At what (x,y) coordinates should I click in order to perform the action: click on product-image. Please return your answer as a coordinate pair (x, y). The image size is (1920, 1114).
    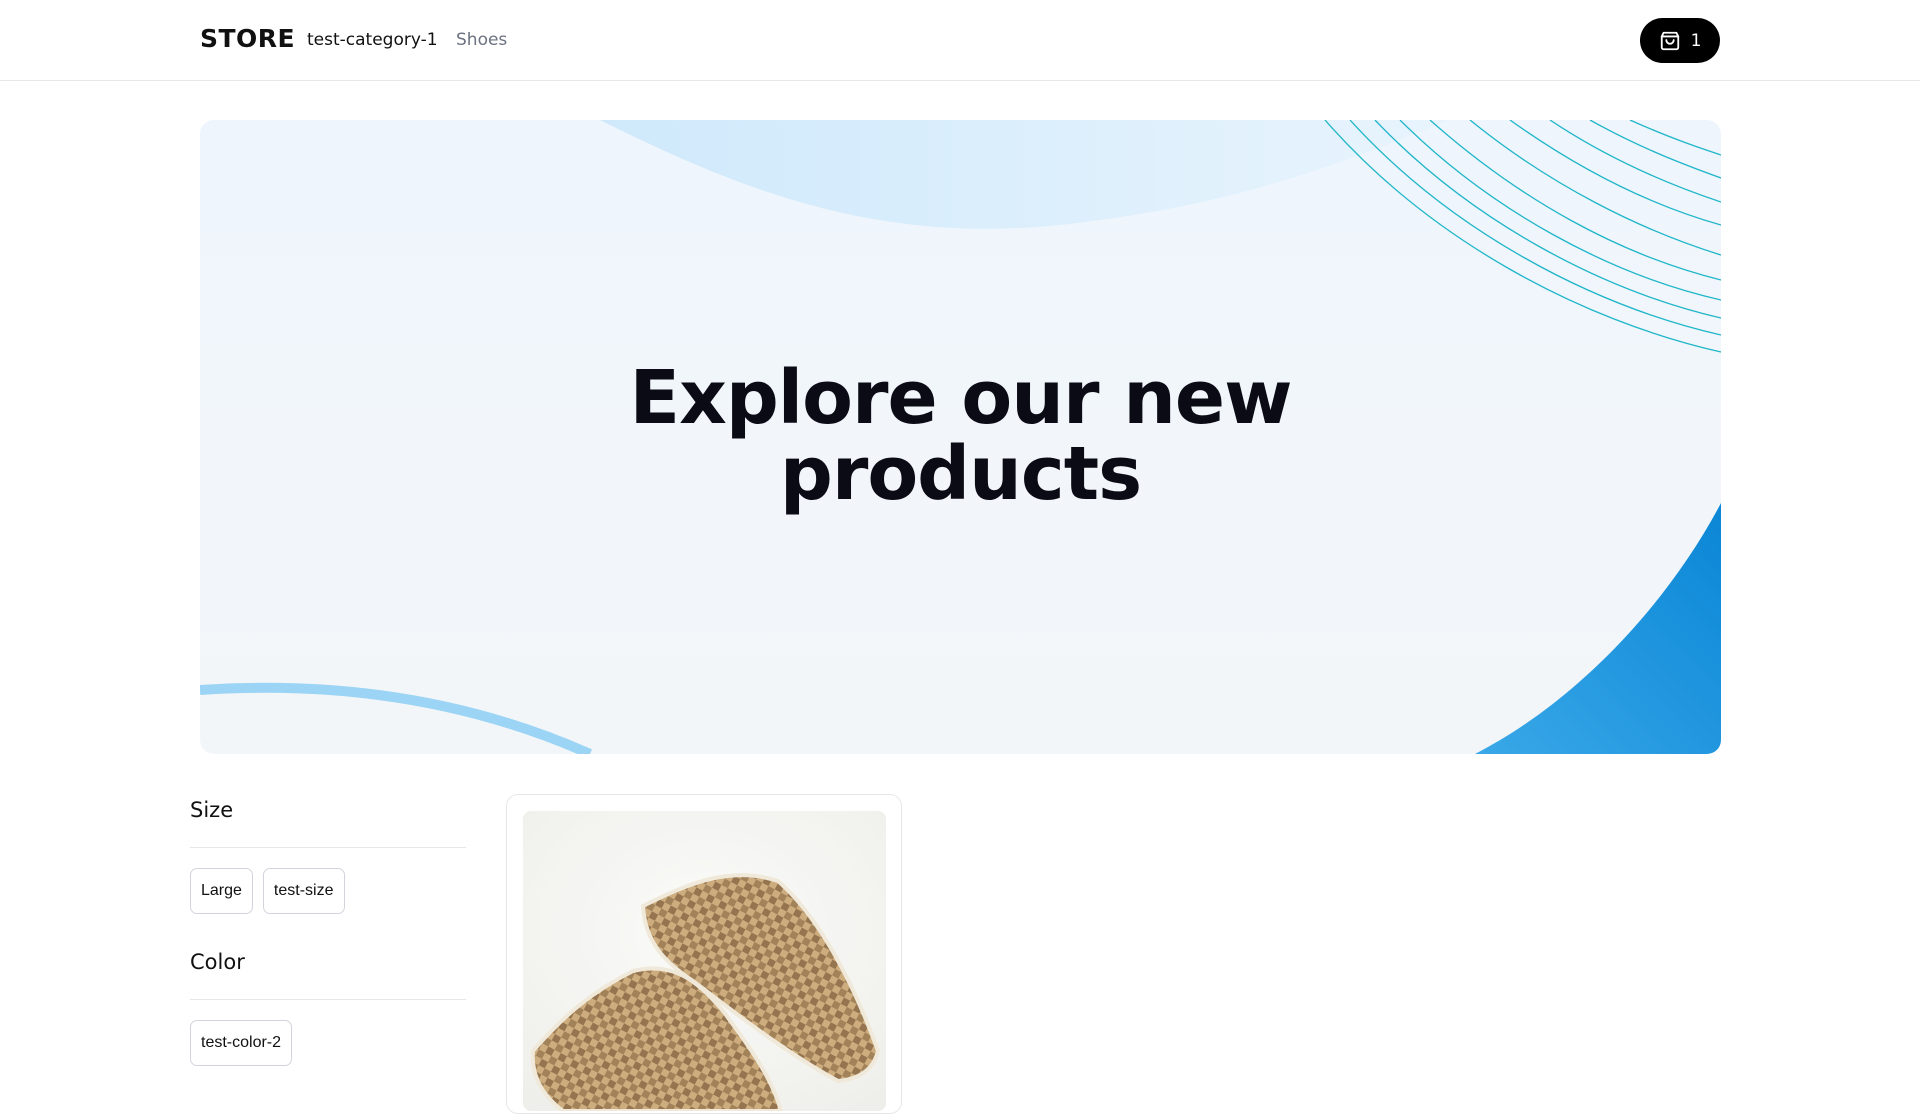
    Looking at the image, I should click on (704, 961).